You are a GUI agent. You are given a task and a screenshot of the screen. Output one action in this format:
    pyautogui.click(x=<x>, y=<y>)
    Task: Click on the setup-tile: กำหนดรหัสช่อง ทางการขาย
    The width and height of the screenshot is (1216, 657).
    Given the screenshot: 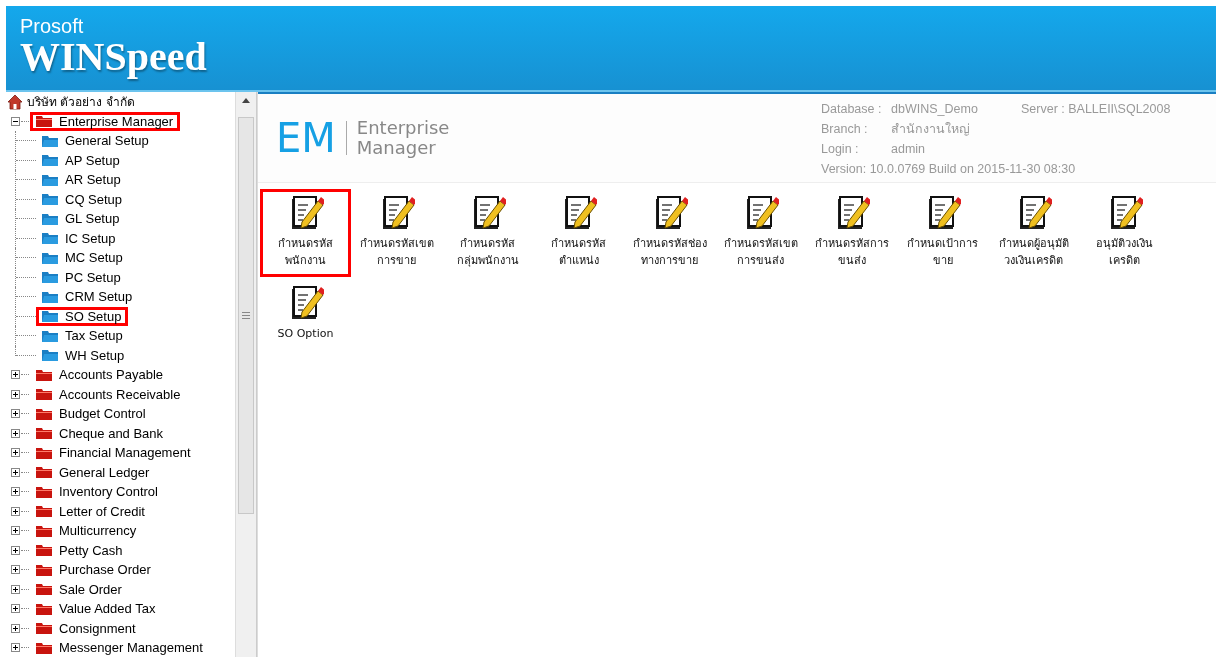 What is the action you would take?
    pyautogui.click(x=669, y=233)
    